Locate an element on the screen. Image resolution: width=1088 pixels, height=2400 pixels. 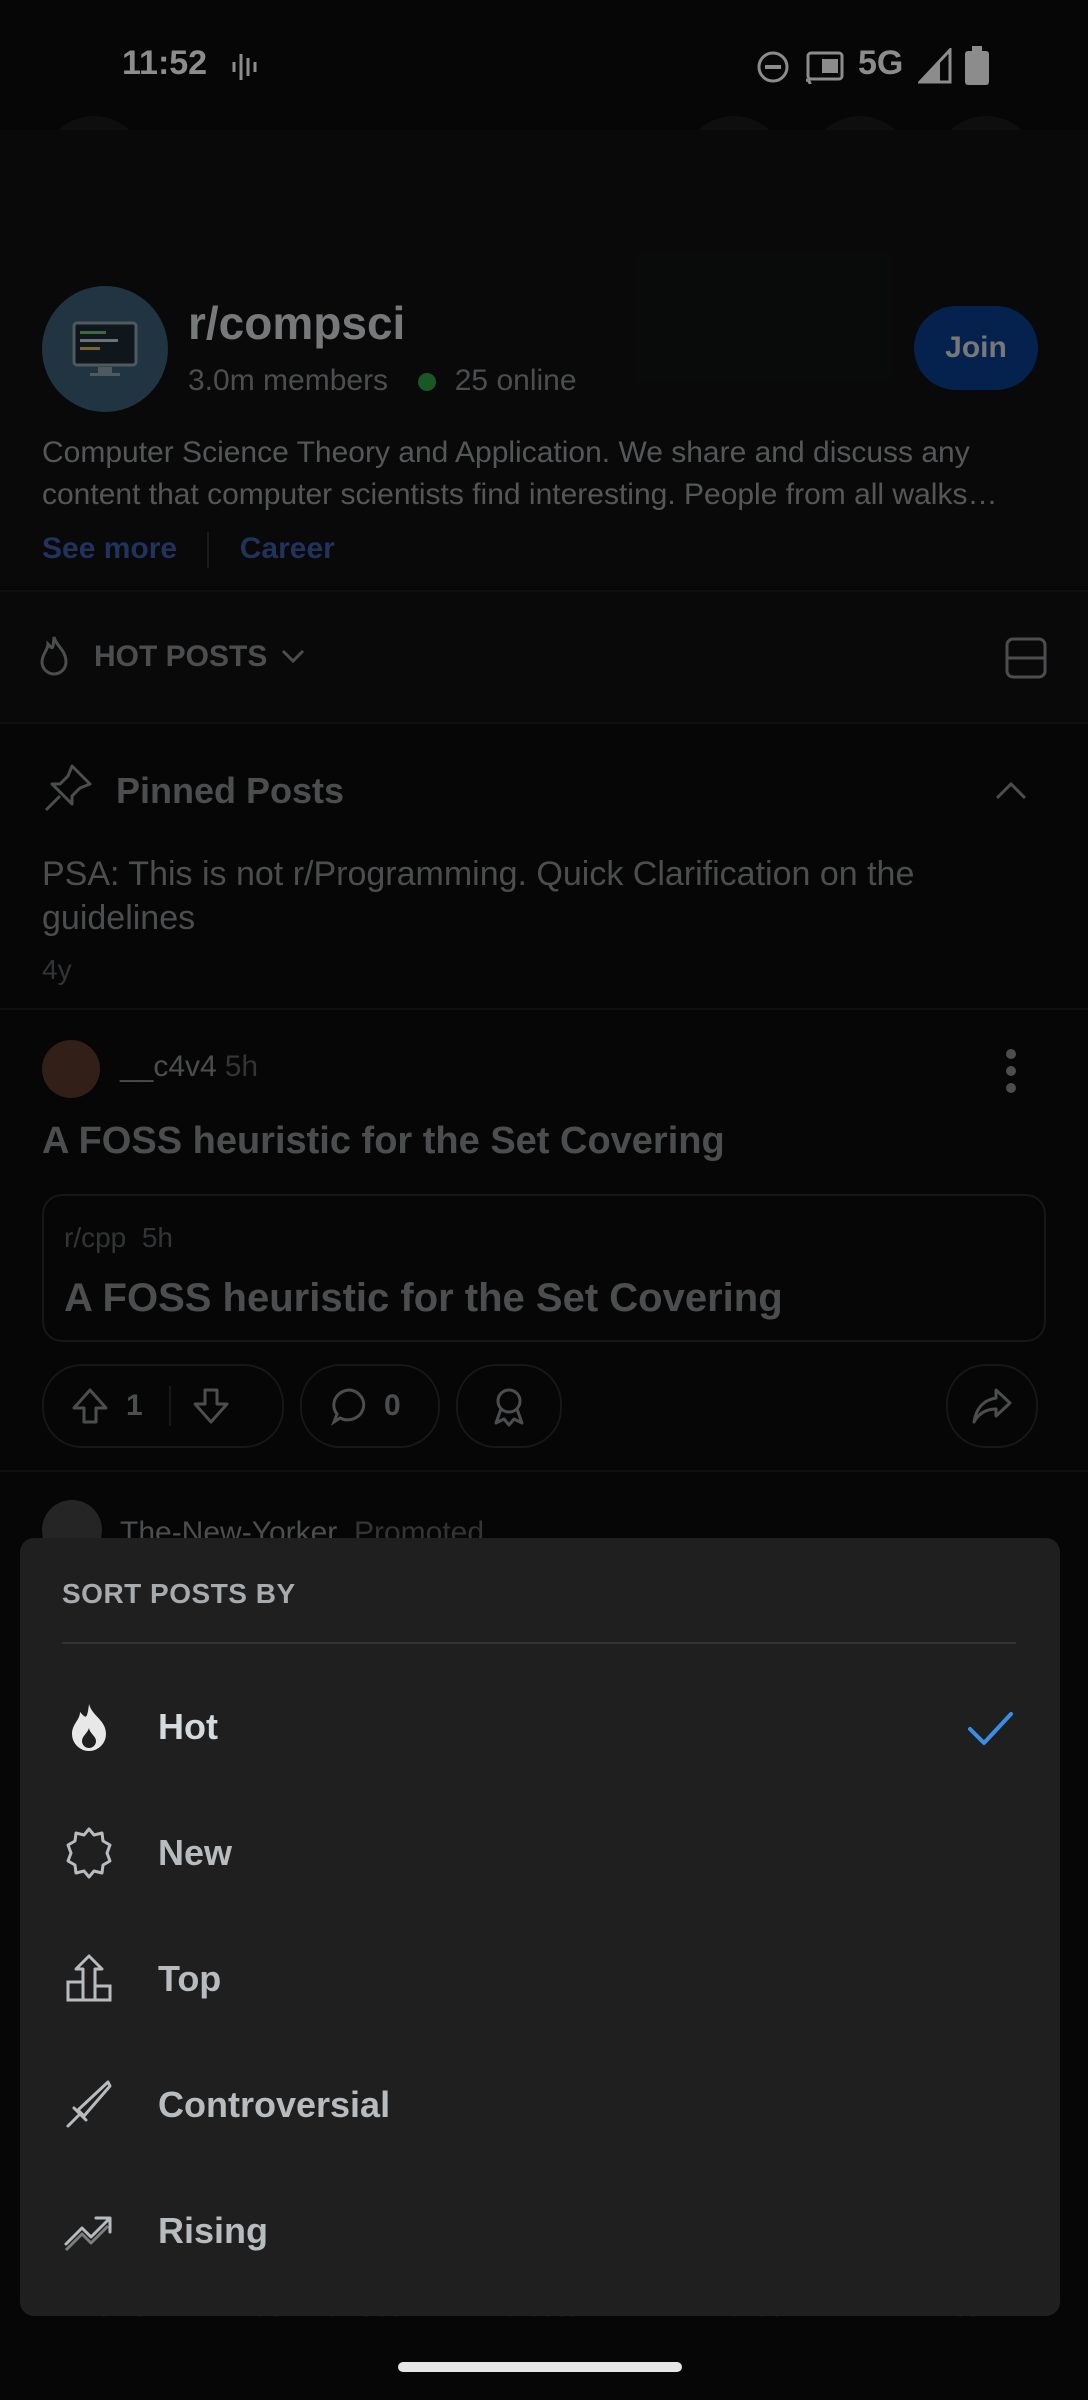
sort-option-label: Rising is located at coordinates (213, 2230).